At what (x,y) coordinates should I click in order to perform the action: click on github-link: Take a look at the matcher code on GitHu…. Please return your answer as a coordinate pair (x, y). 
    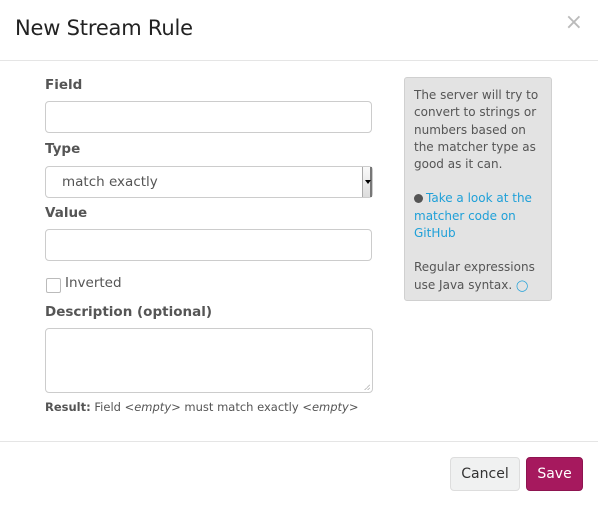
    Looking at the image, I should click on (473, 215).